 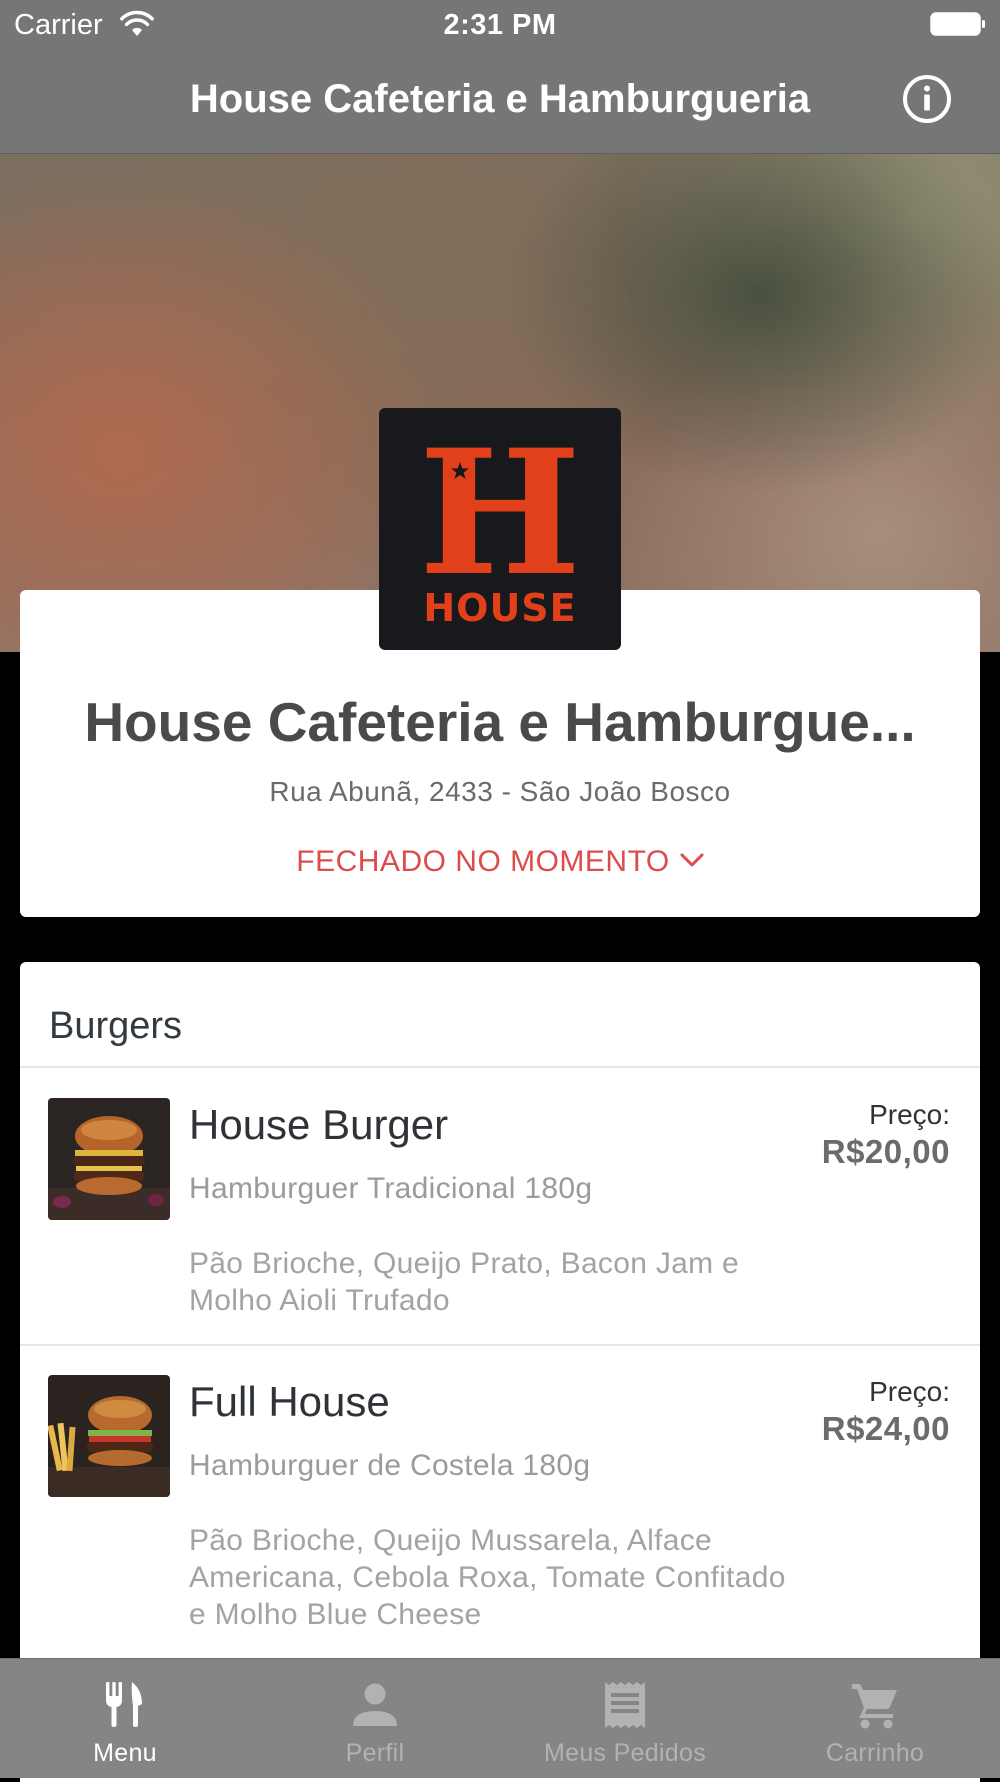 I want to click on tab-carrinho: Carrinho, so click(x=875, y=1718).